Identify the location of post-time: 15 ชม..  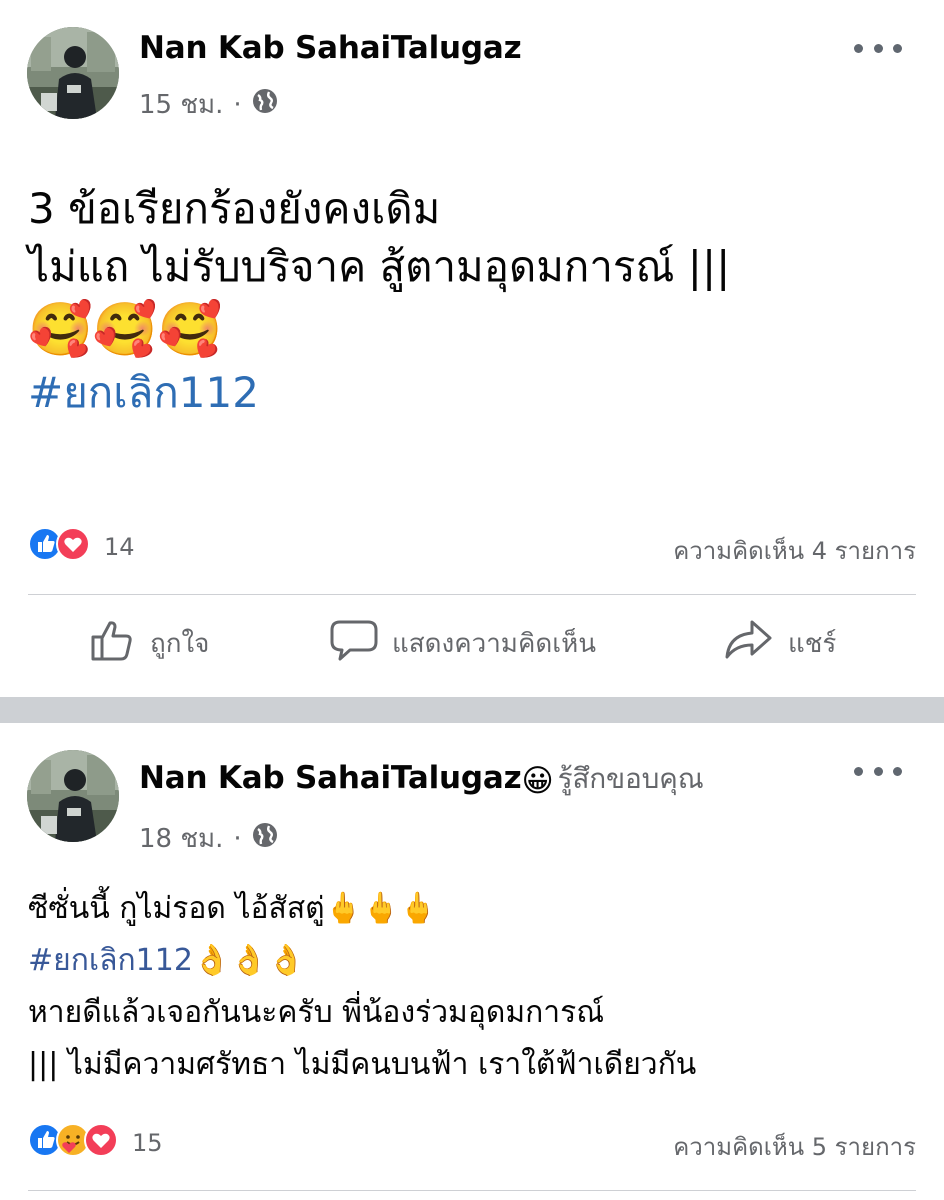
(181, 104).